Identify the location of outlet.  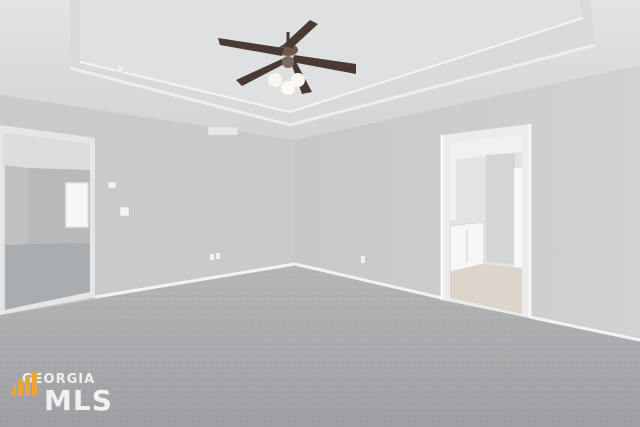
(212, 257).